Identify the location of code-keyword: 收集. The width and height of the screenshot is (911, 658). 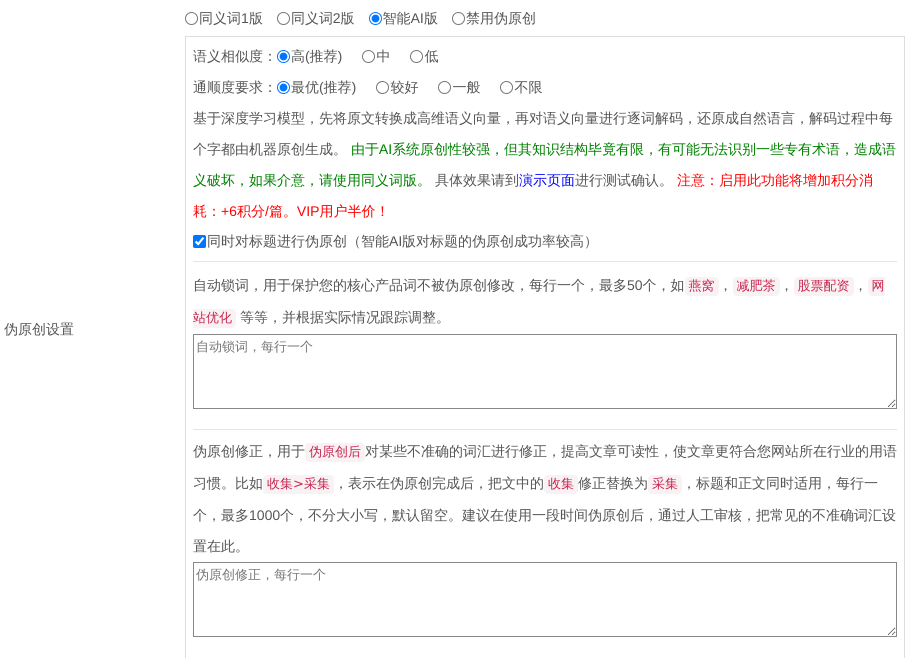
(561, 484).